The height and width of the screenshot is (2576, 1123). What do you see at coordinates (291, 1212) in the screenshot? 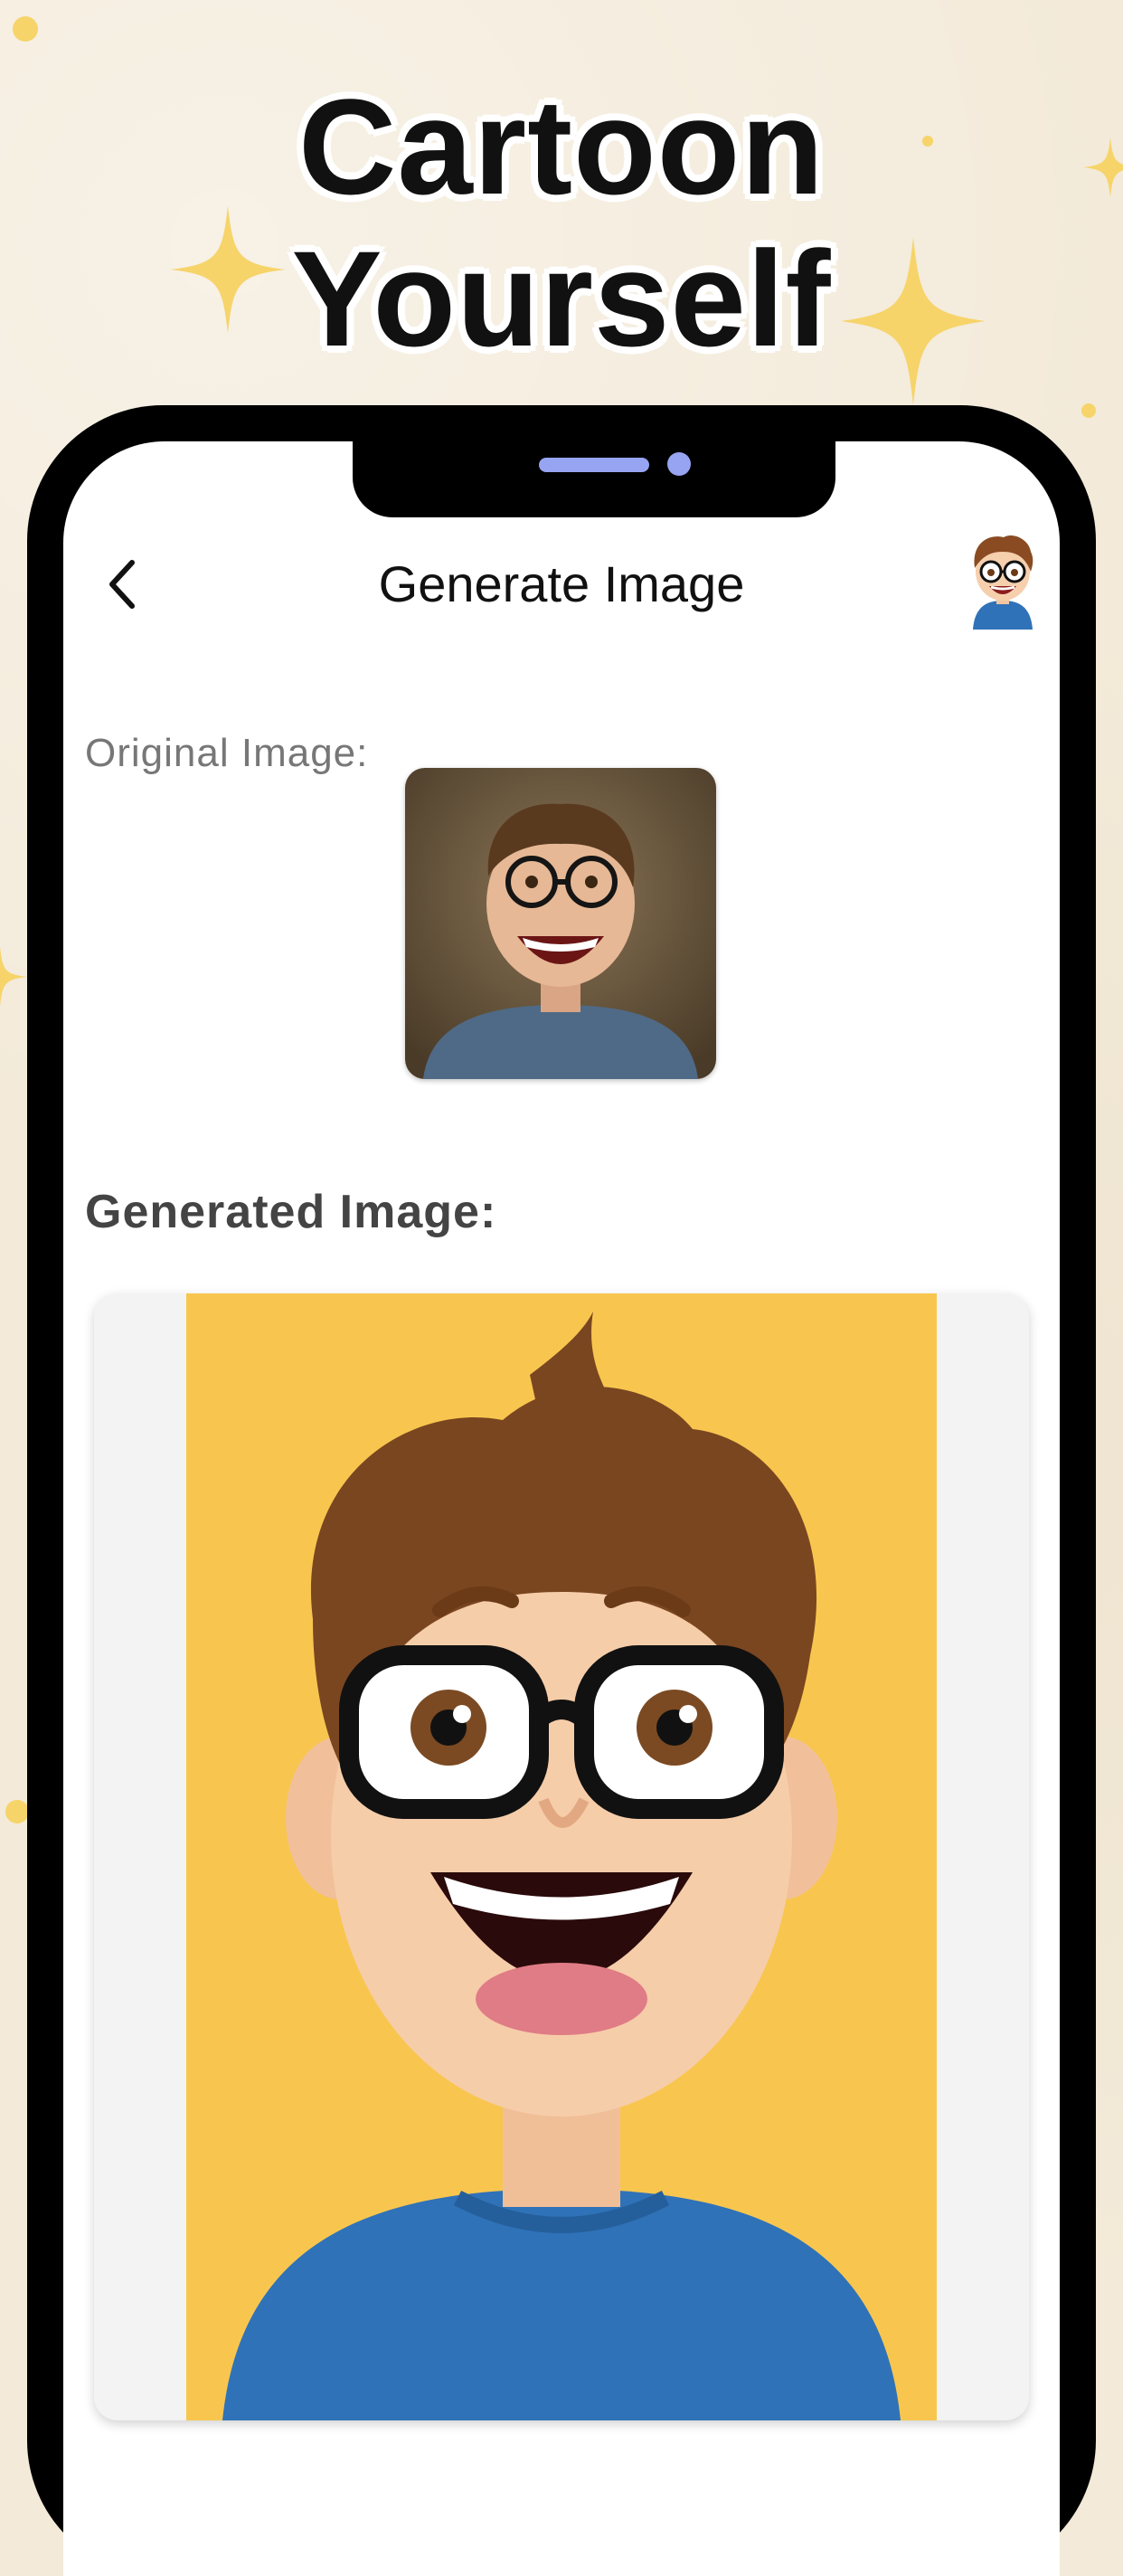
I see `generated-image-label: Generated Image:` at bounding box center [291, 1212].